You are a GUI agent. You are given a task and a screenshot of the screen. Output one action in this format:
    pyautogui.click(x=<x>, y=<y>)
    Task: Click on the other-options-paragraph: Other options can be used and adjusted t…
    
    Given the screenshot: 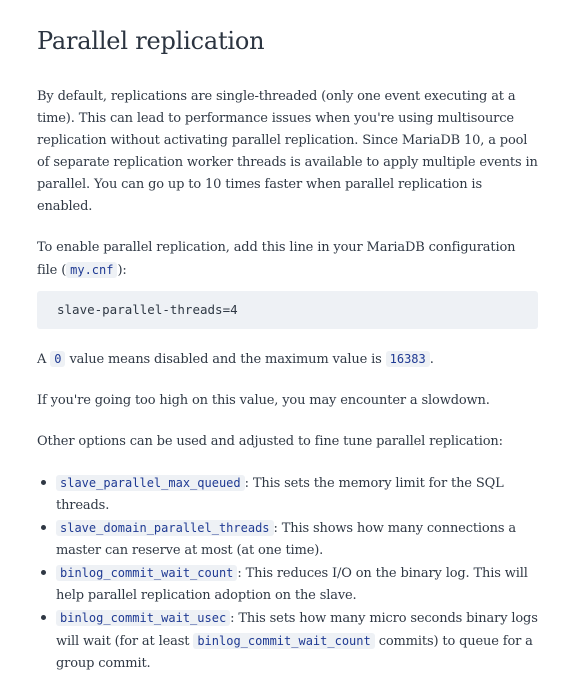 What is the action you would take?
    pyautogui.click(x=270, y=441)
    